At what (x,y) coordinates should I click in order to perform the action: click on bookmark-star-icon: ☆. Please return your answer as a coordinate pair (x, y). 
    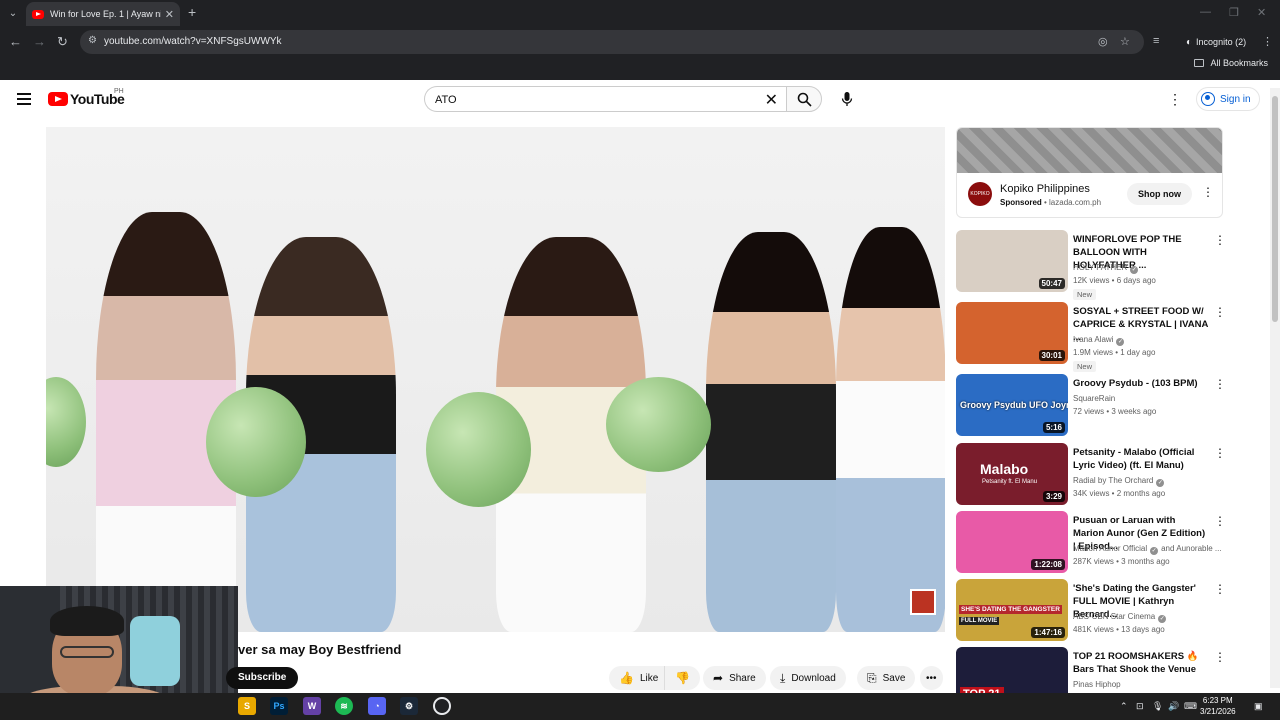
    Looking at the image, I should click on (1125, 41).